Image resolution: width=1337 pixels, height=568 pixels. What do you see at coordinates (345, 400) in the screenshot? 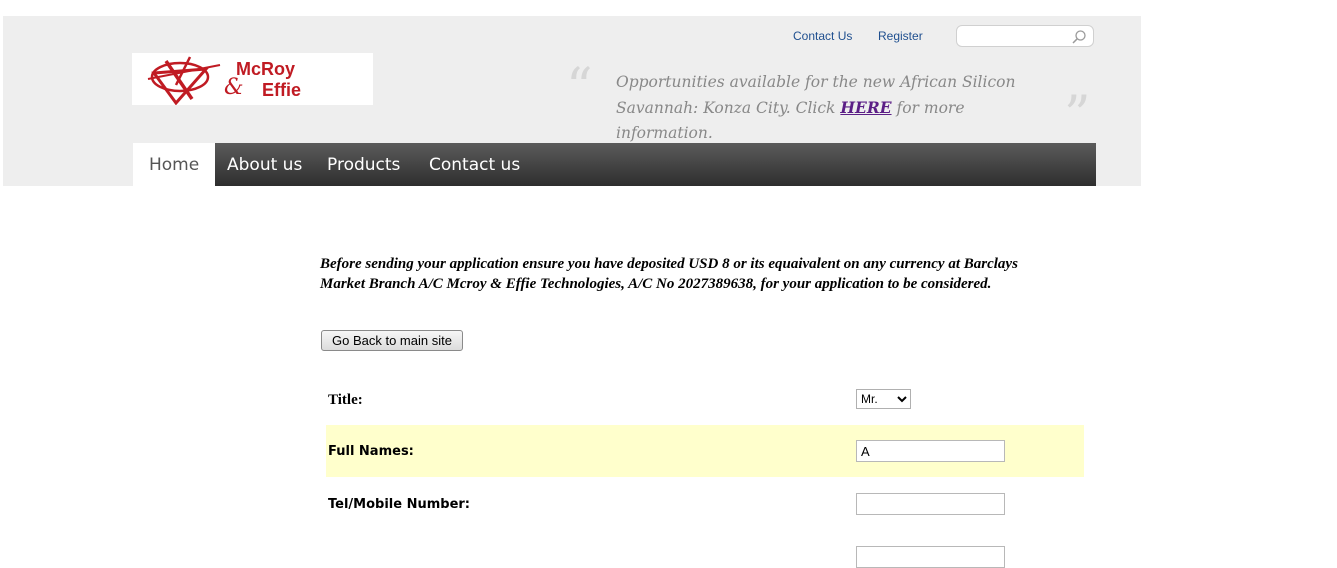
I see `title-label: Title:` at bounding box center [345, 400].